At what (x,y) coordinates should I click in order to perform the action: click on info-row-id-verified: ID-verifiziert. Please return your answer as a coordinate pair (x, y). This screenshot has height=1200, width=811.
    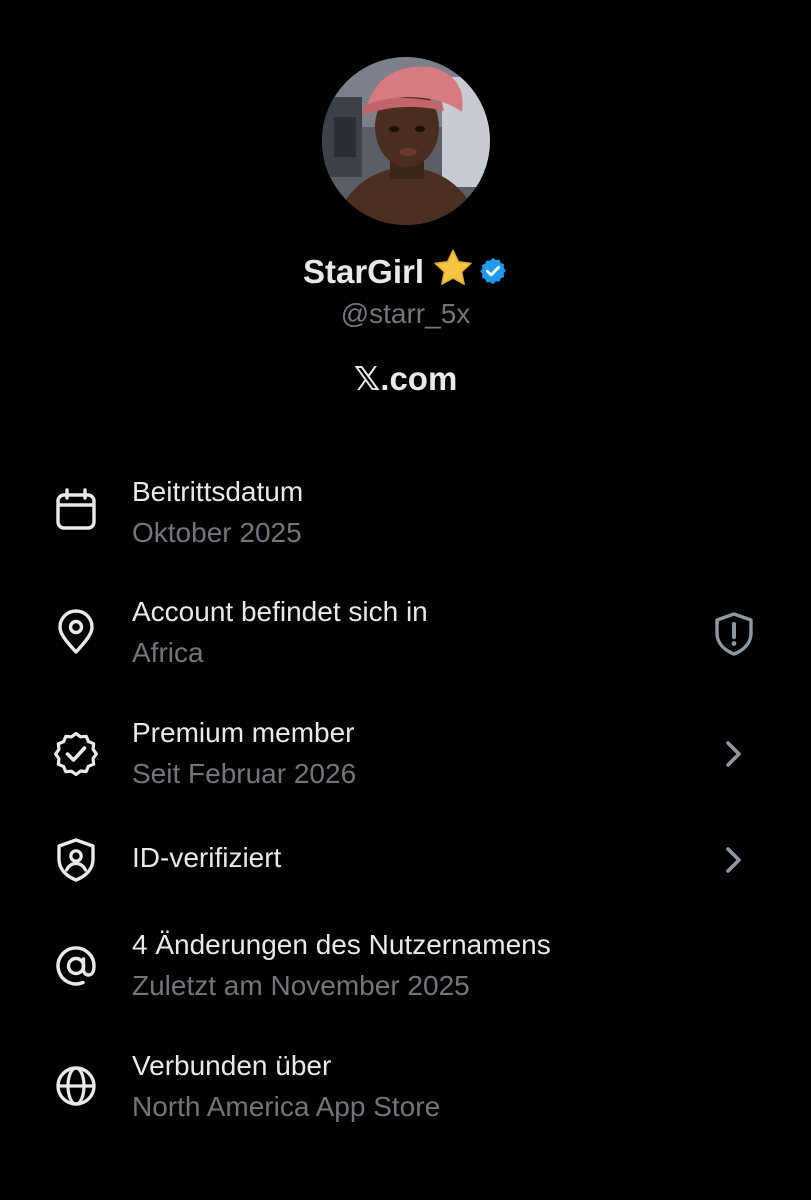
    Looking at the image, I should click on (405, 864).